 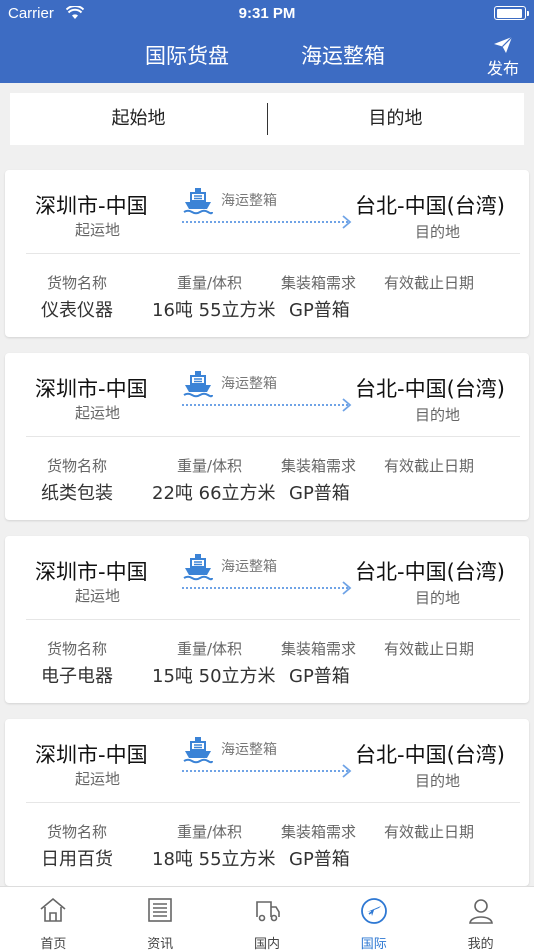 What do you see at coordinates (511, 13) in the screenshot?
I see `battery-icon` at bounding box center [511, 13].